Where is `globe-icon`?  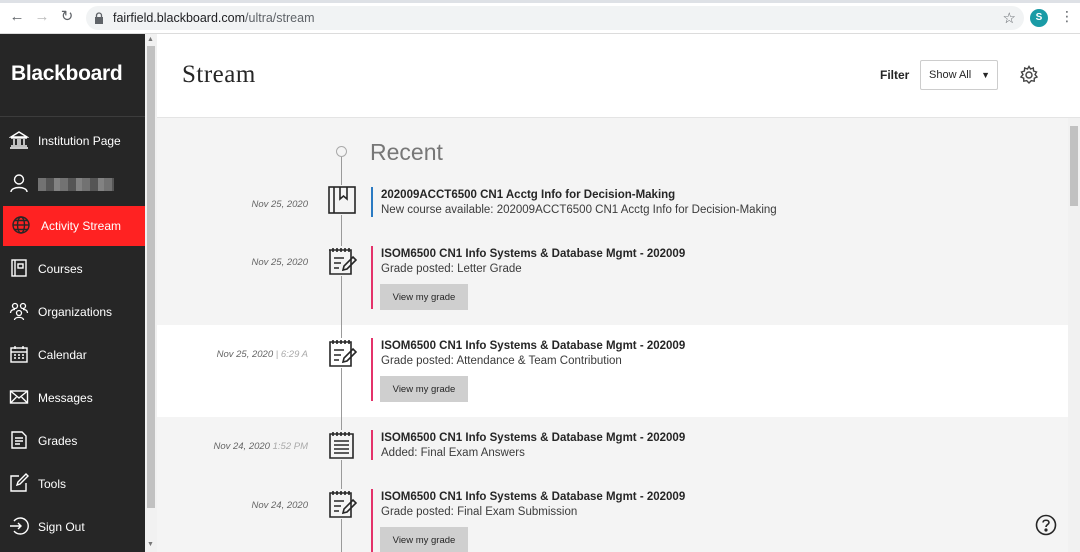
globe-icon is located at coordinates (21, 225).